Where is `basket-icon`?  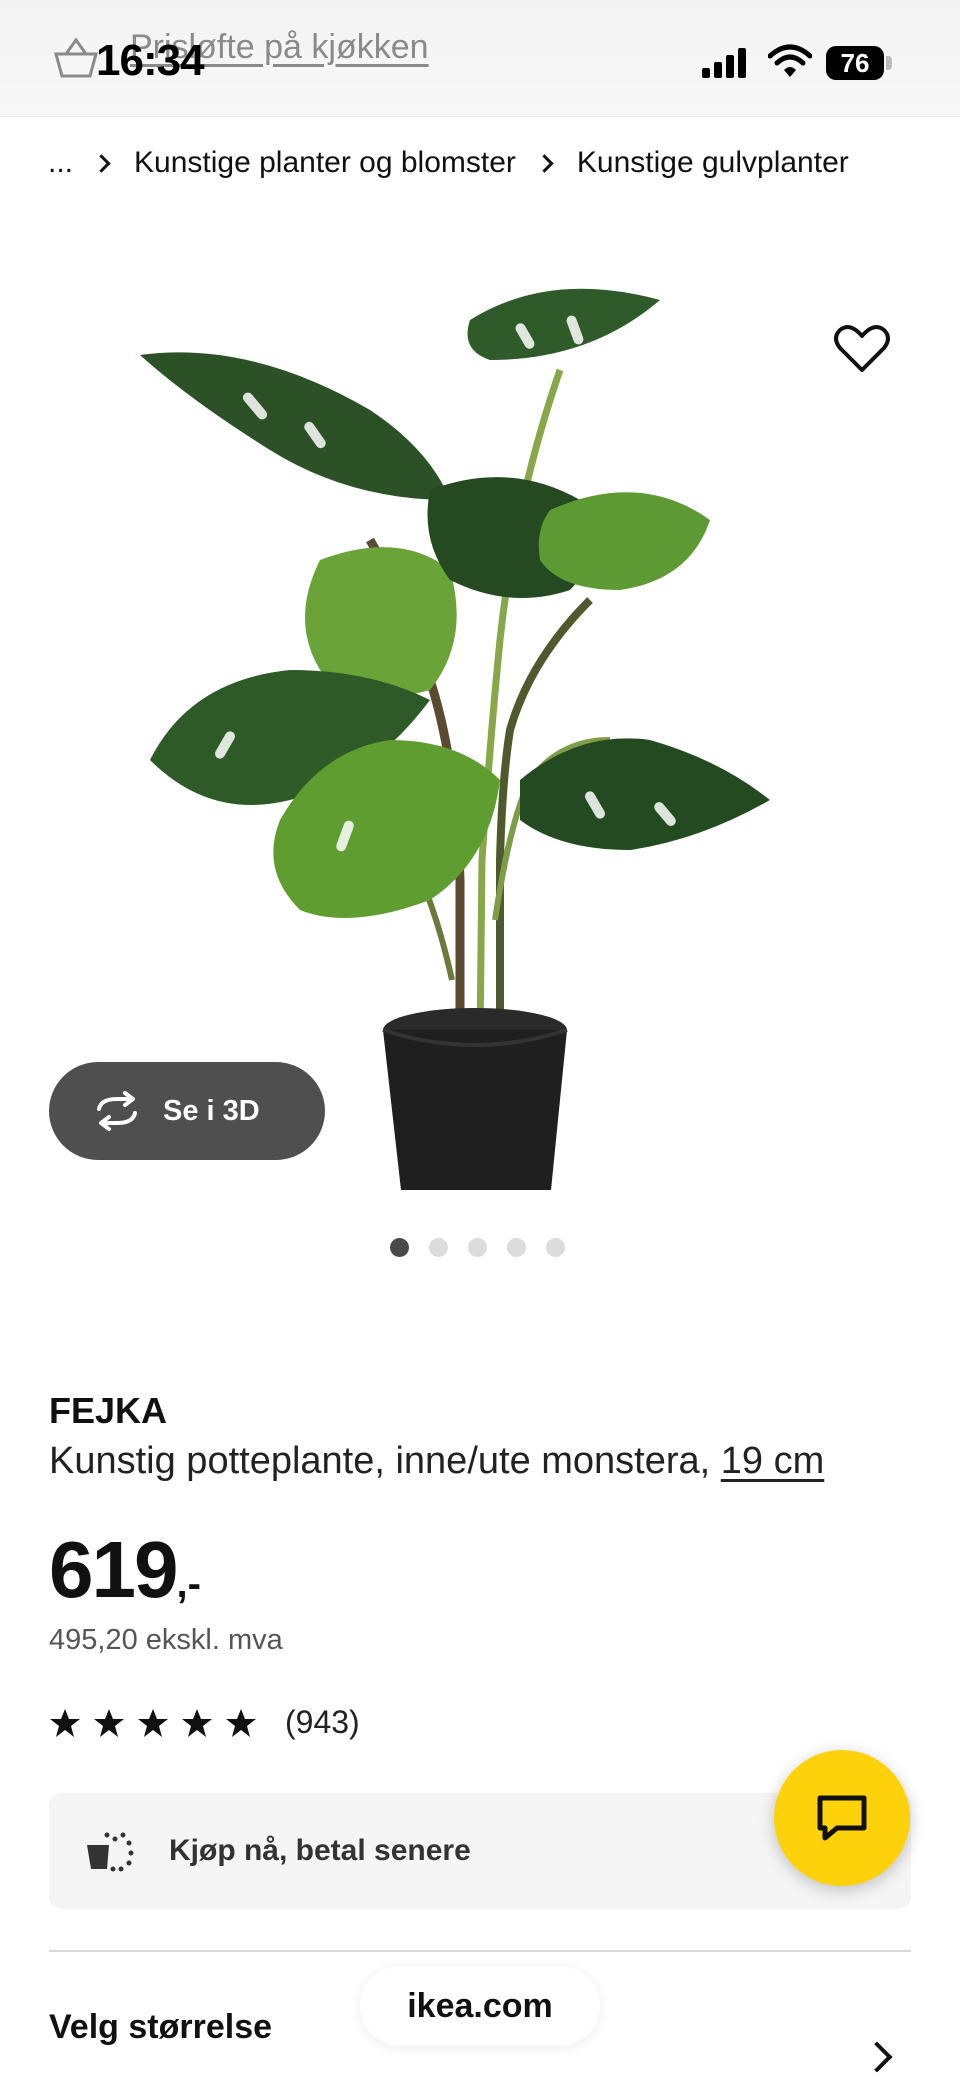 basket-icon is located at coordinates (76, 57).